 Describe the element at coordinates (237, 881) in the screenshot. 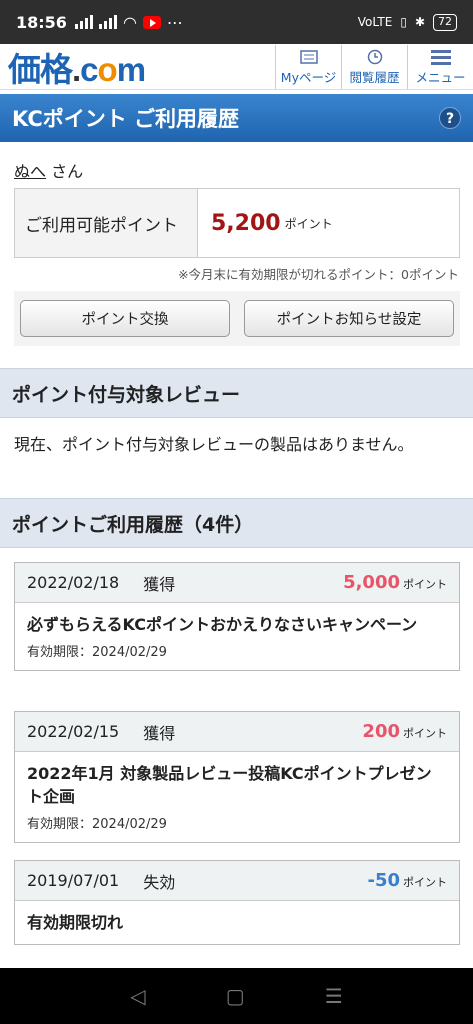

I see `history-entry-header: 2019/07/01 失効 -50 ポイント` at that location.